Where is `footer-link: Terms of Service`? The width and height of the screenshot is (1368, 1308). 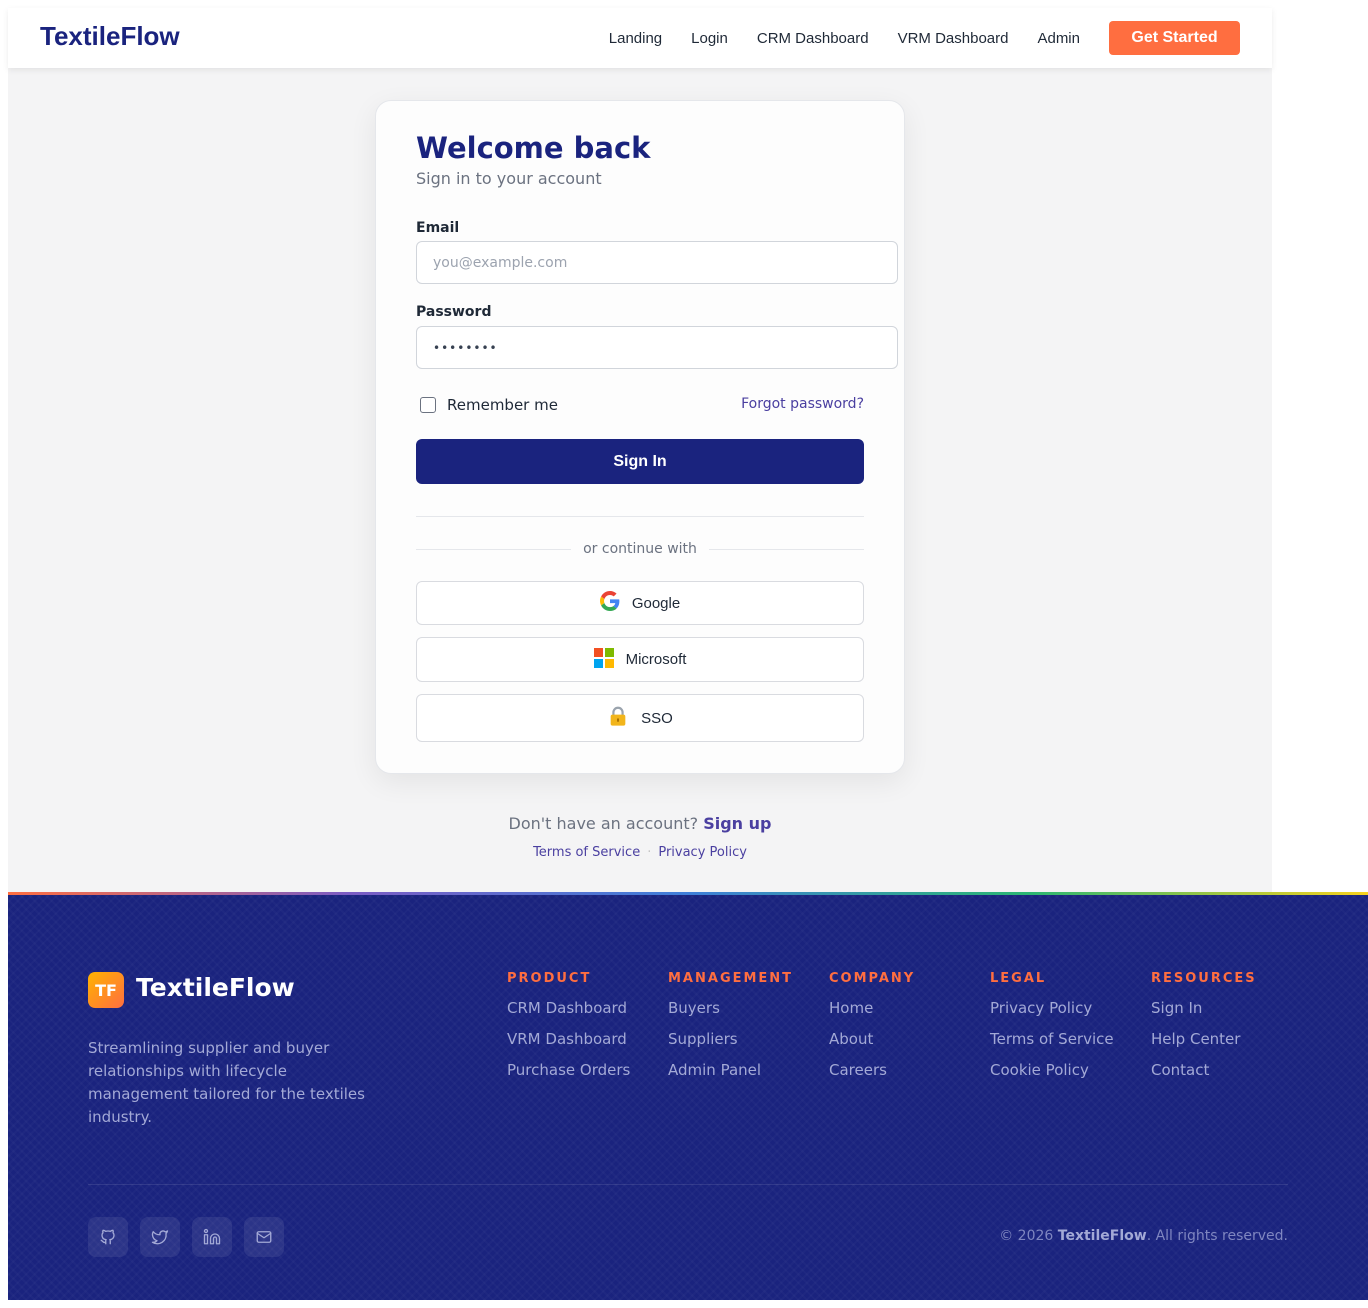
footer-link: Terms of Service is located at coordinates (1052, 1044).